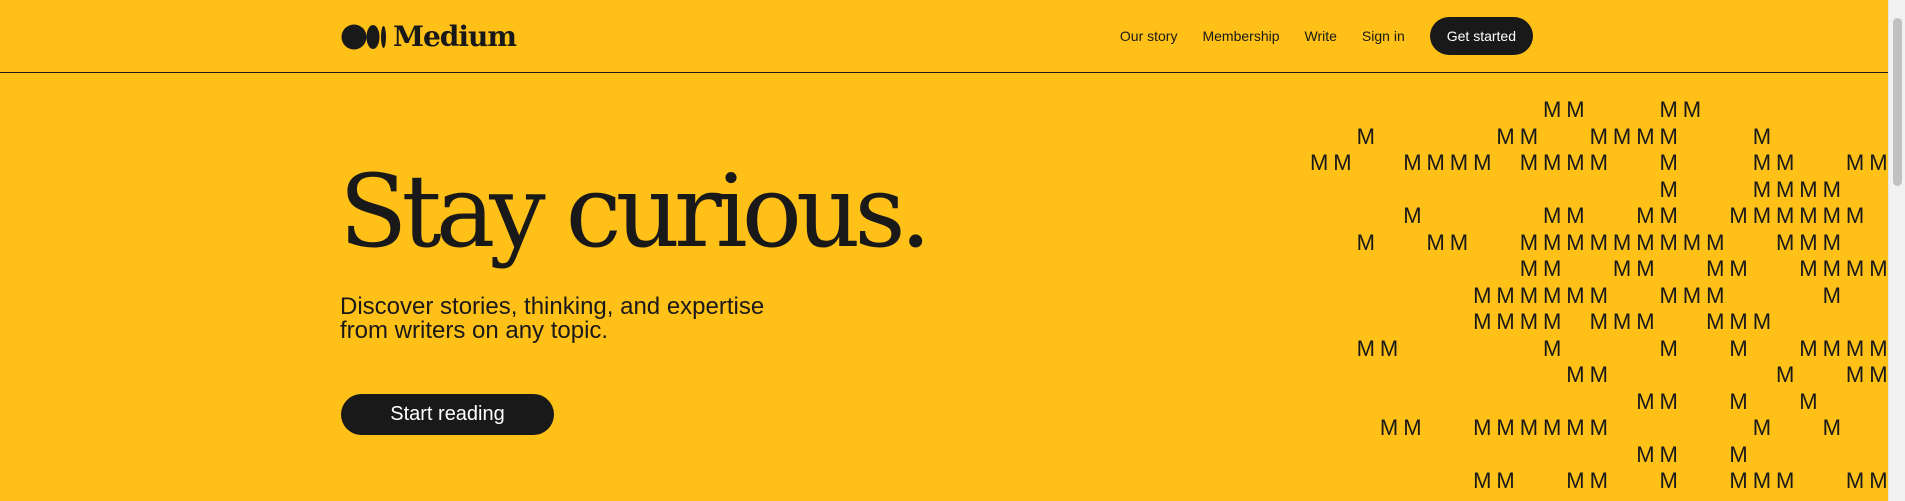 The width and height of the screenshot is (1905, 501). I want to click on start-reading-button: Start reading, so click(447, 414).